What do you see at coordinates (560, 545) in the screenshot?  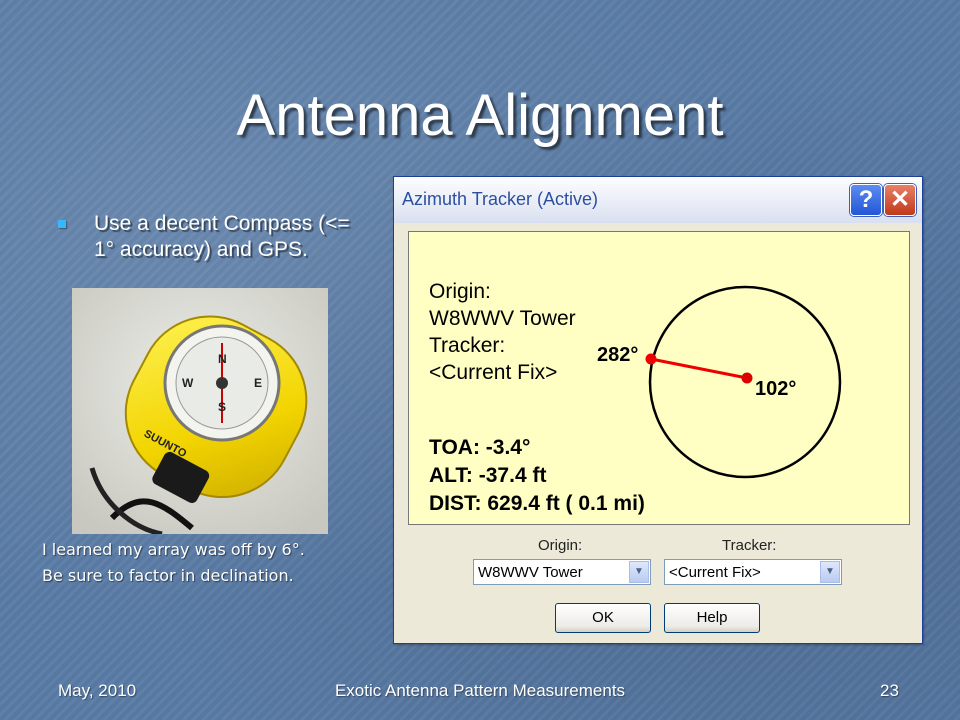 I see `origin-field-label: Origin:` at bounding box center [560, 545].